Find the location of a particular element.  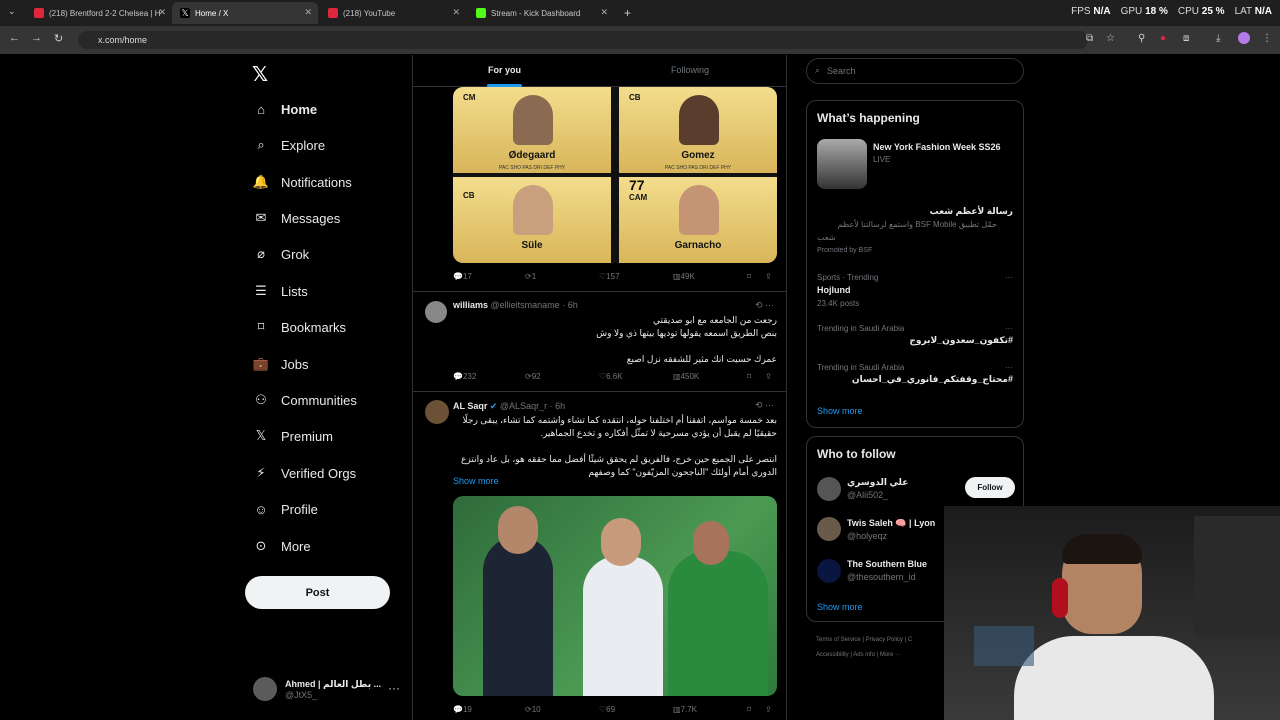

footer-link: C is located at coordinates (910, 640).